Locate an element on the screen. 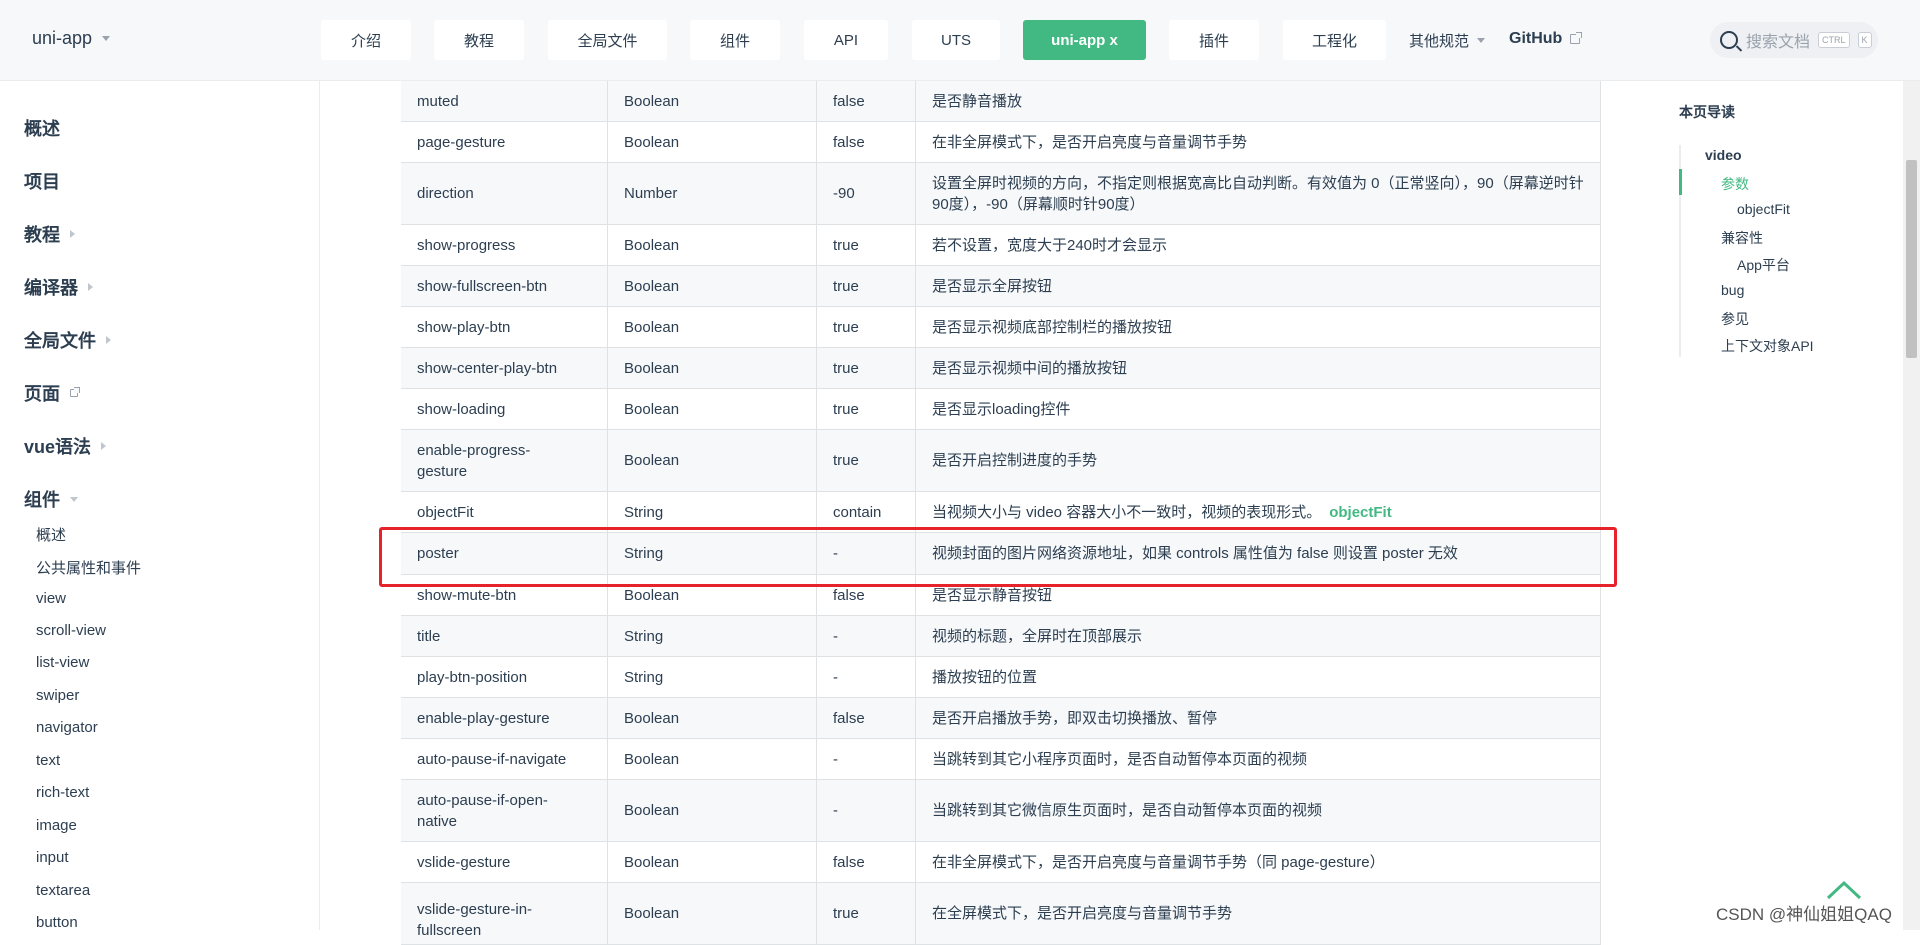 Image resolution: width=1920 pixels, height=945 pixels. external-link-icon is located at coordinates (75, 392).